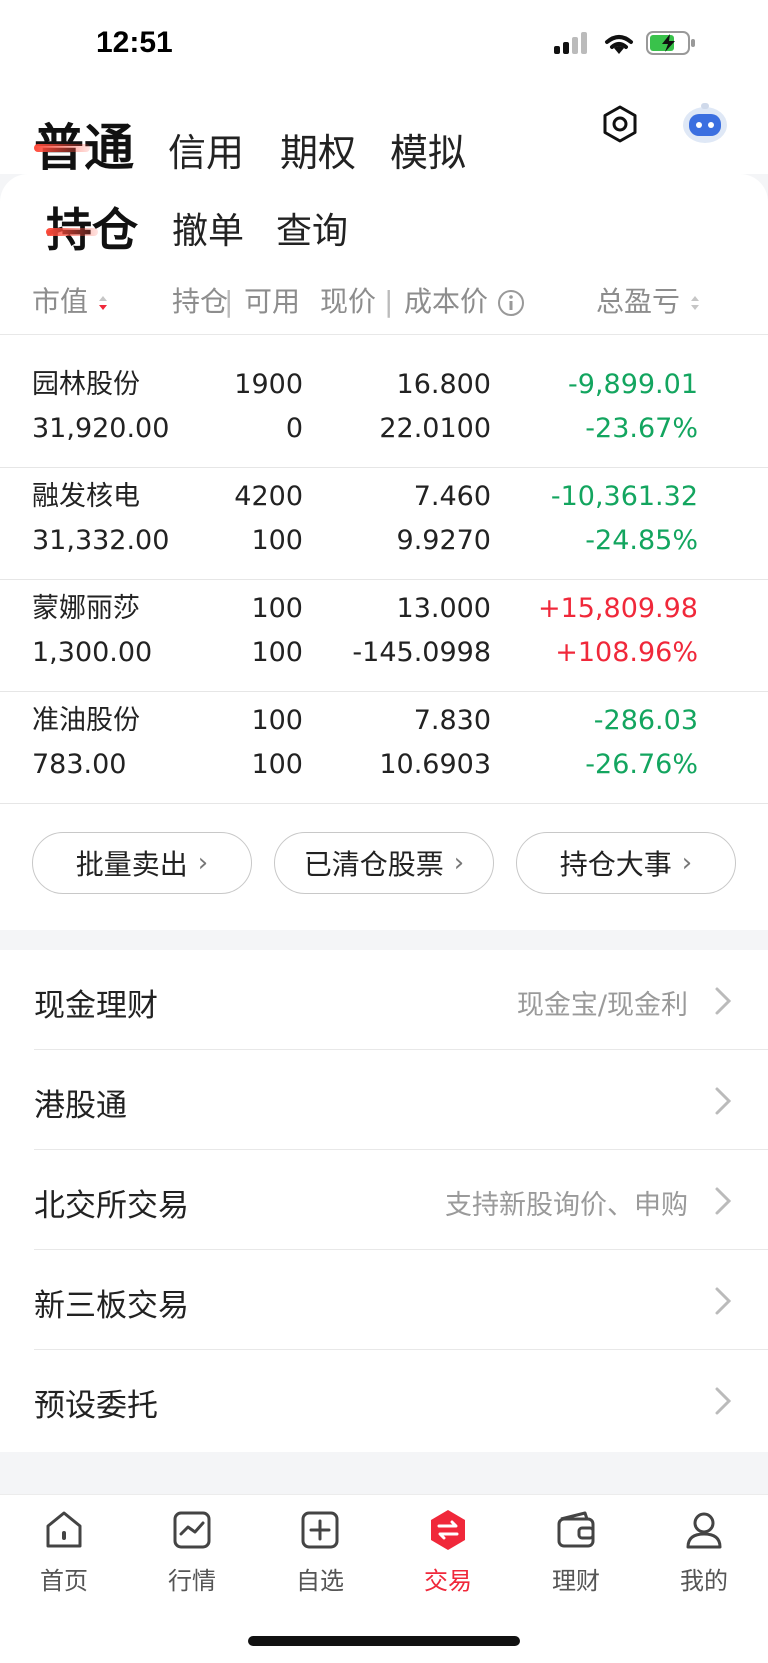 Image resolution: width=768 pixels, height=1663 pixels. I want to click on market-value: 31,332.00, so click(101, 540).